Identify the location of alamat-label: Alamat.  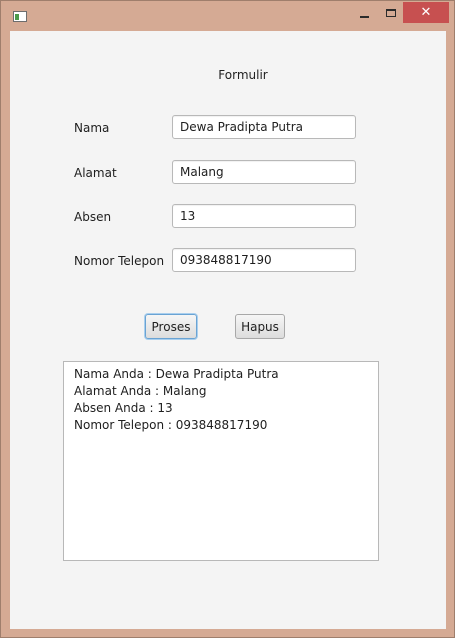
(95, 173).